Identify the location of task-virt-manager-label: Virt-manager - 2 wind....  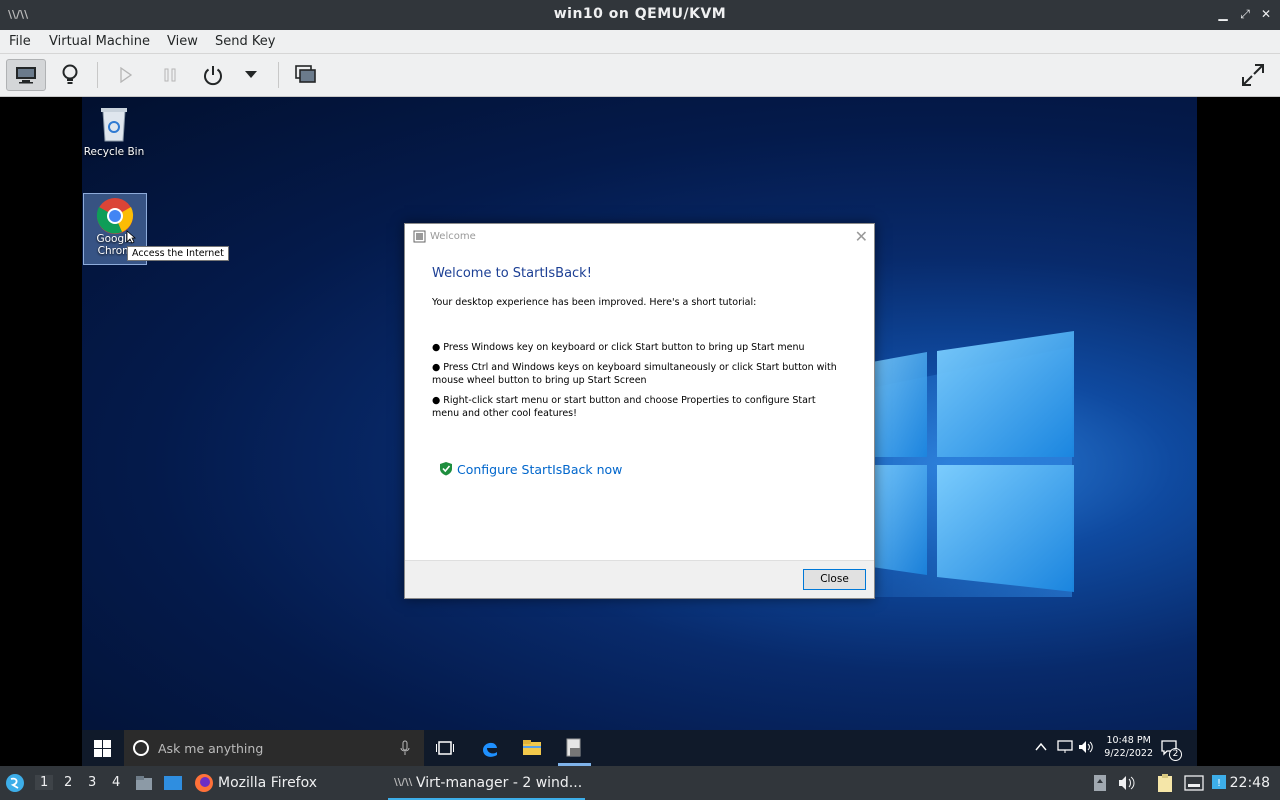
(499, 783).